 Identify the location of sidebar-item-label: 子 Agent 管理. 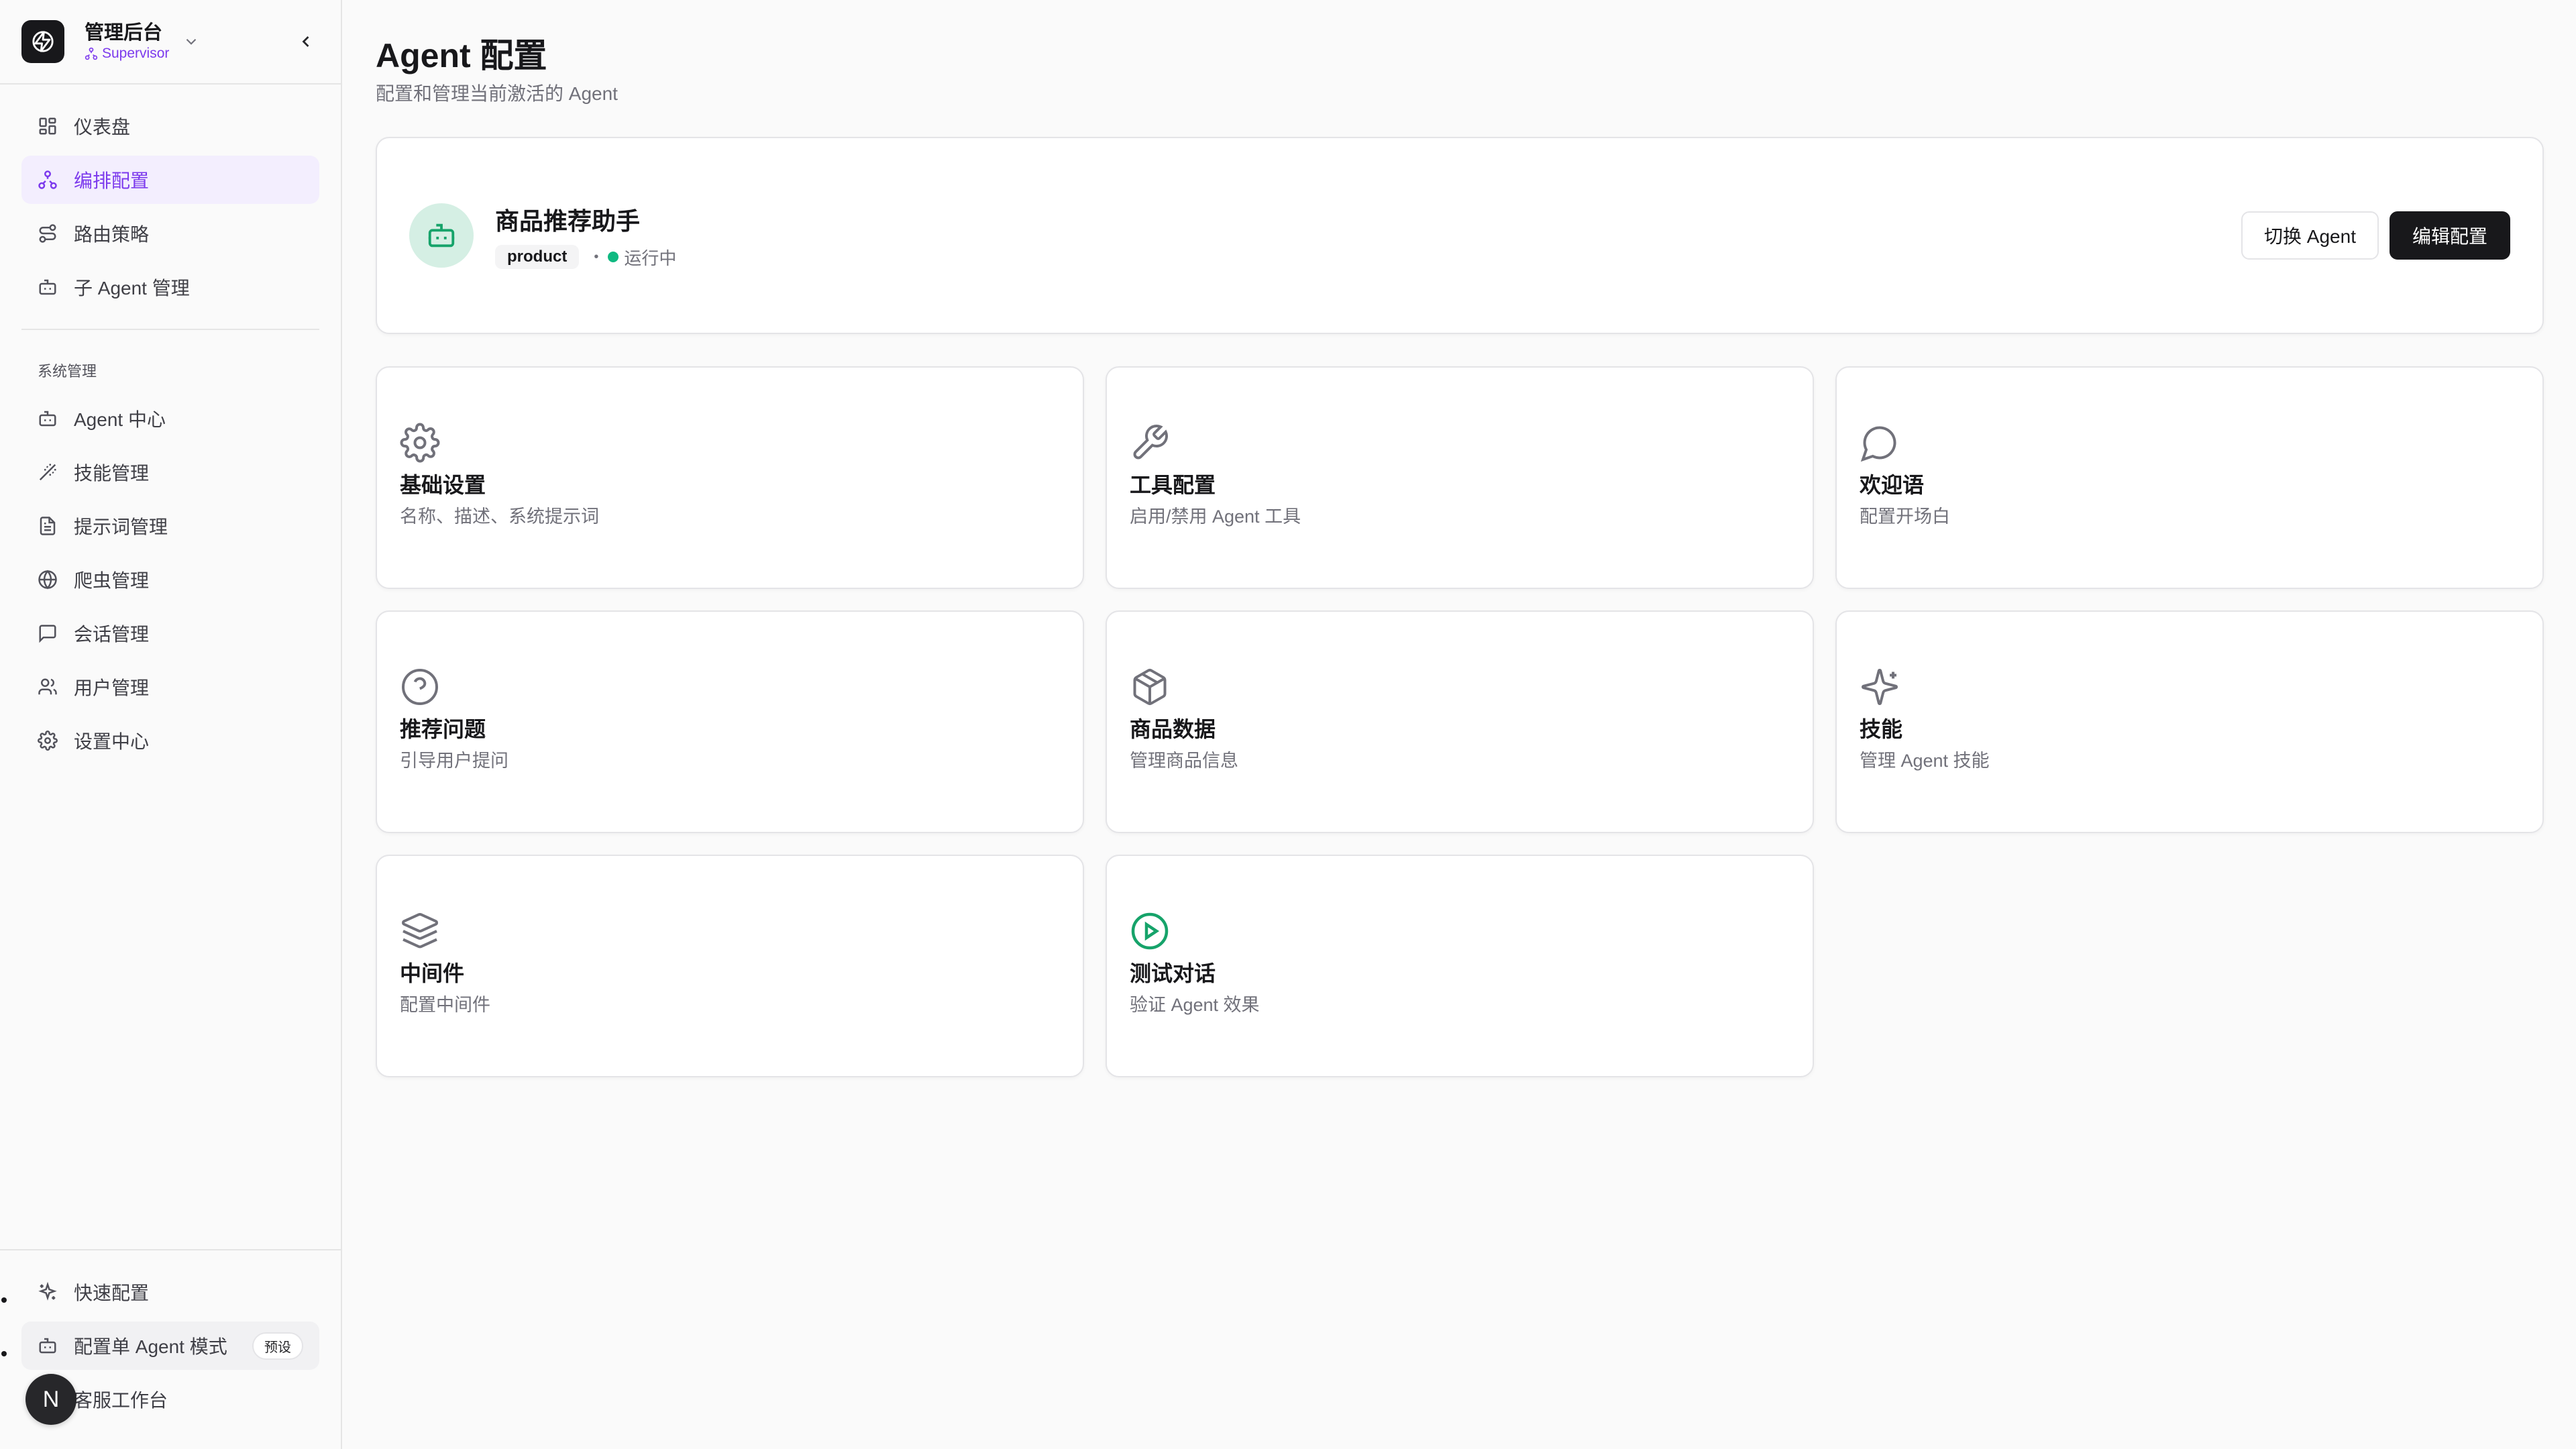
(132, 288).